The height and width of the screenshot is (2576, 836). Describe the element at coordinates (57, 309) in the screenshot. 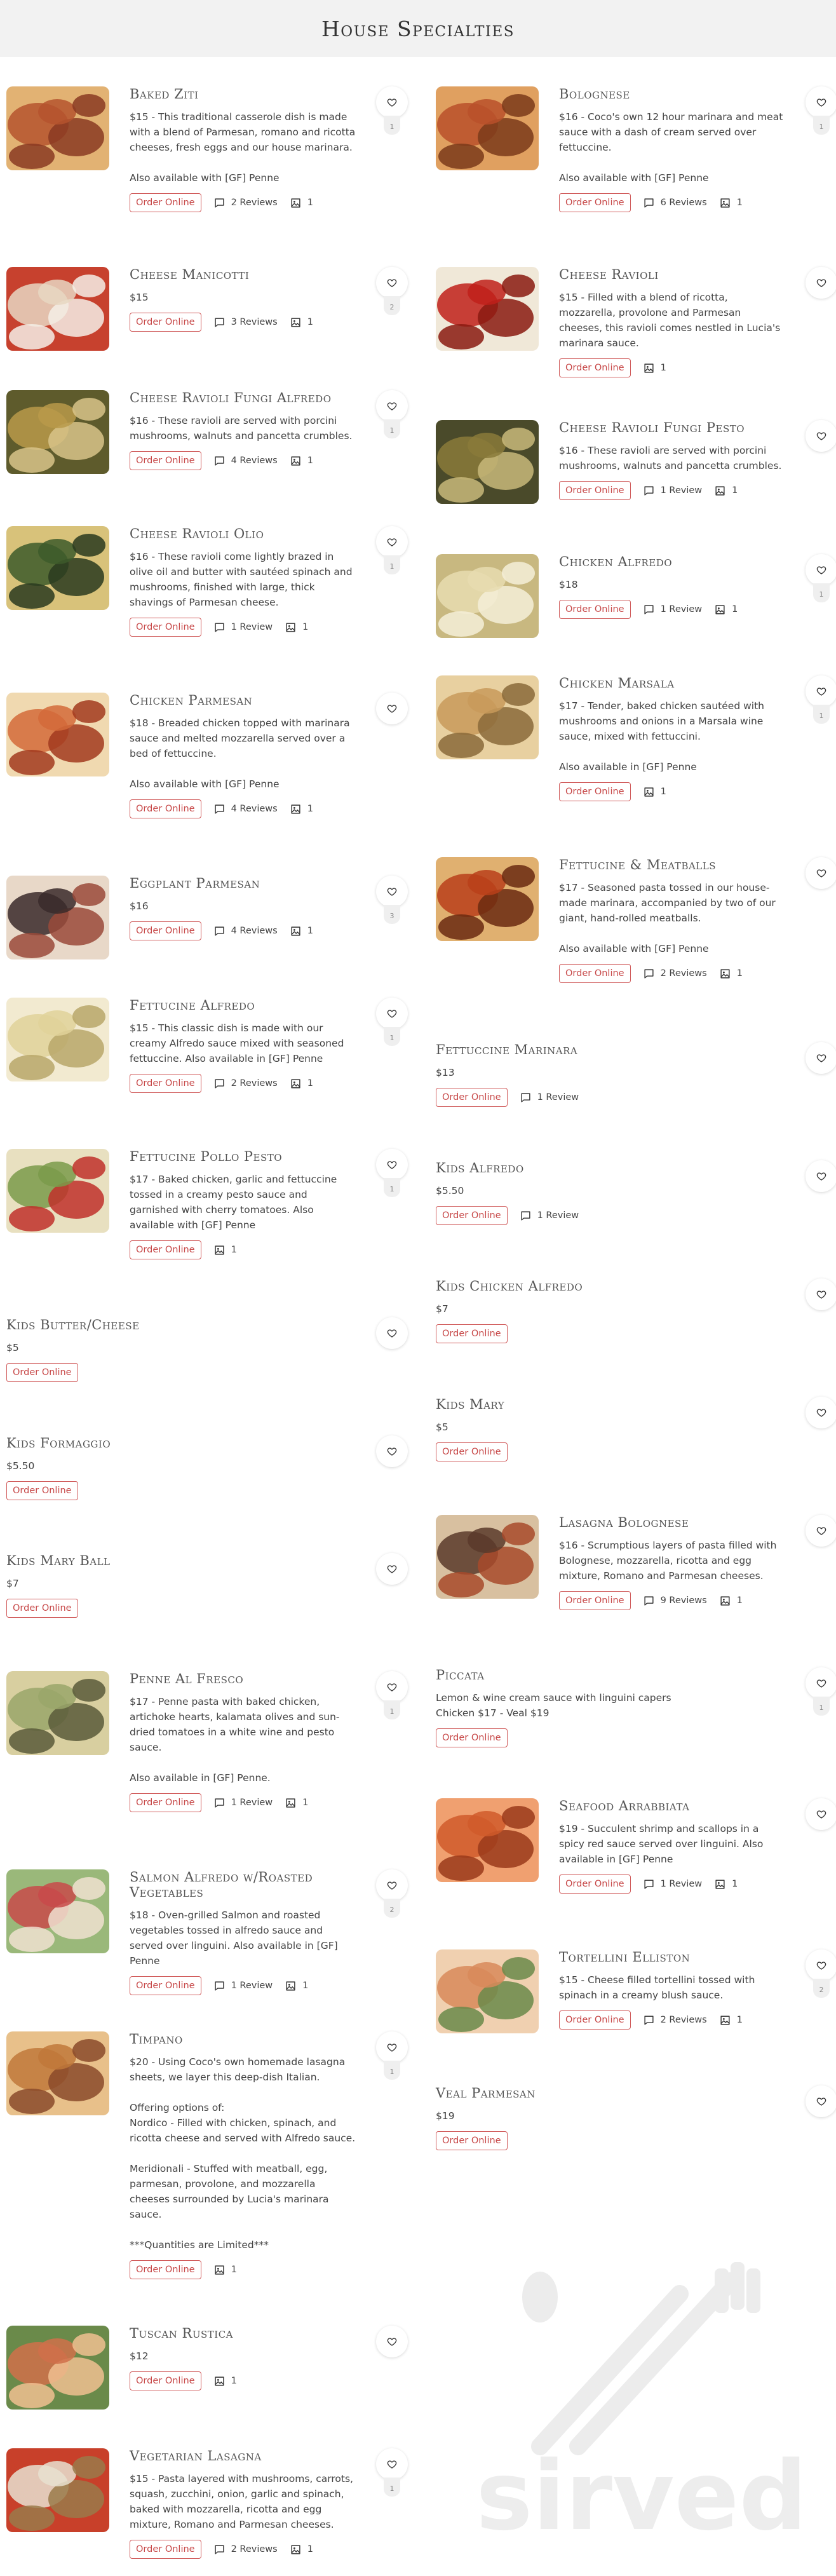

I see `cheese-manicotti-photo` at that location.